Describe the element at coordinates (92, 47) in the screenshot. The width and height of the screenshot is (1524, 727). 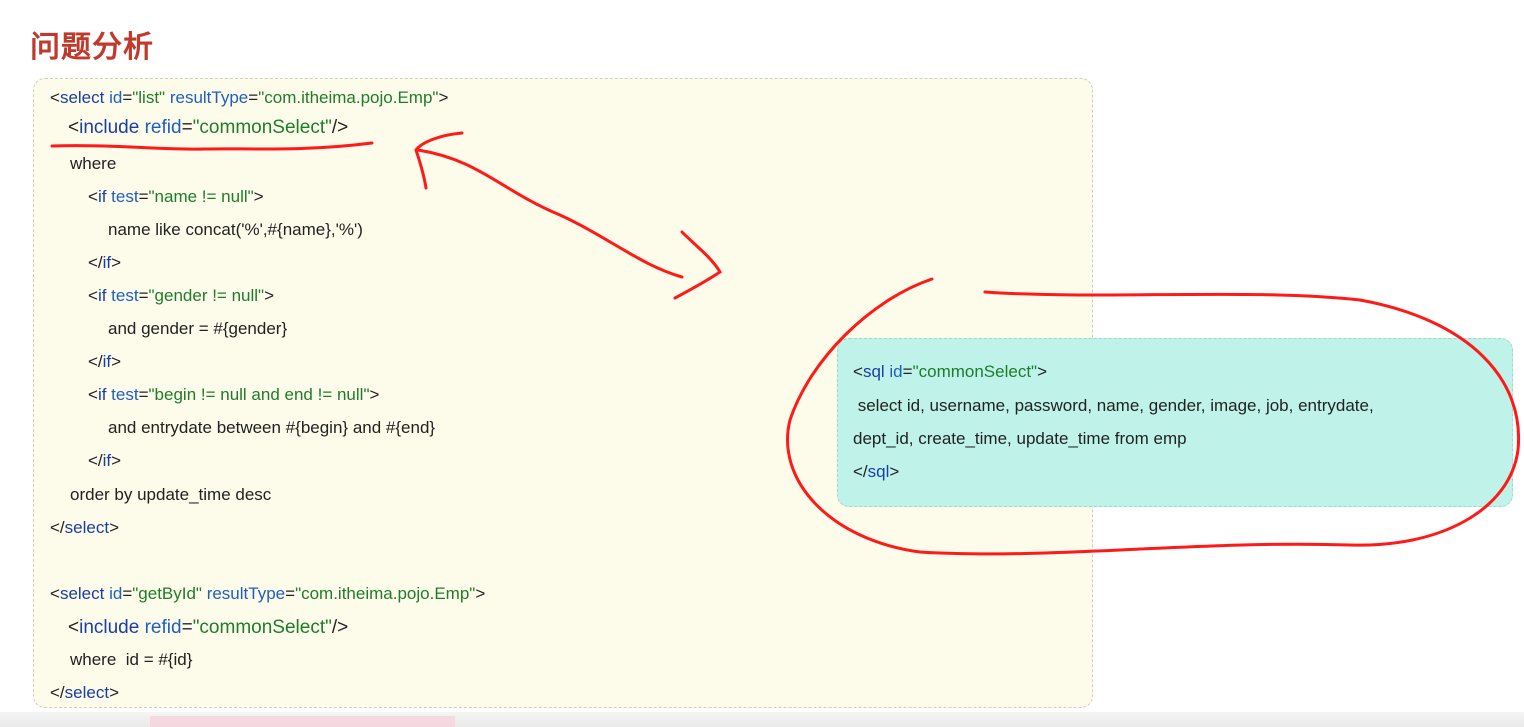
I see `slide-title: 问题分析` at that location.